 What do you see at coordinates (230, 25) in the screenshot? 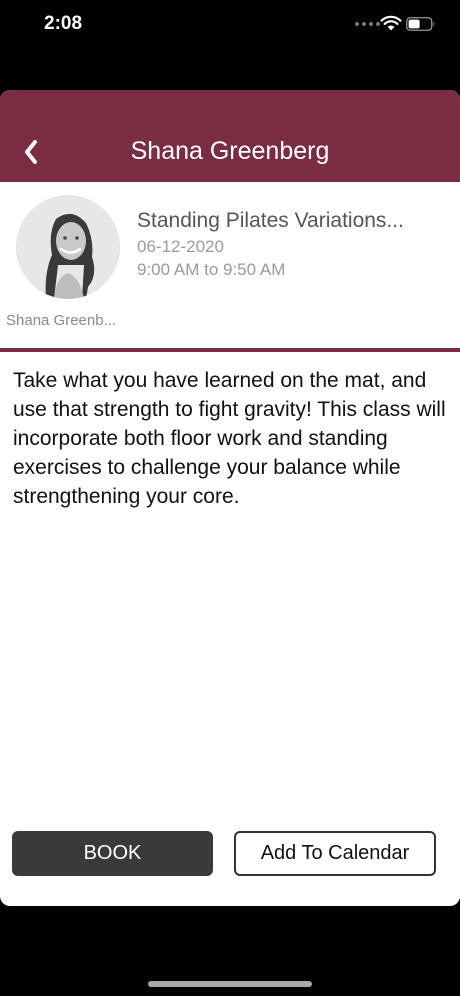
I see `status-bar: 2:08` at bounding box center [230, 25].